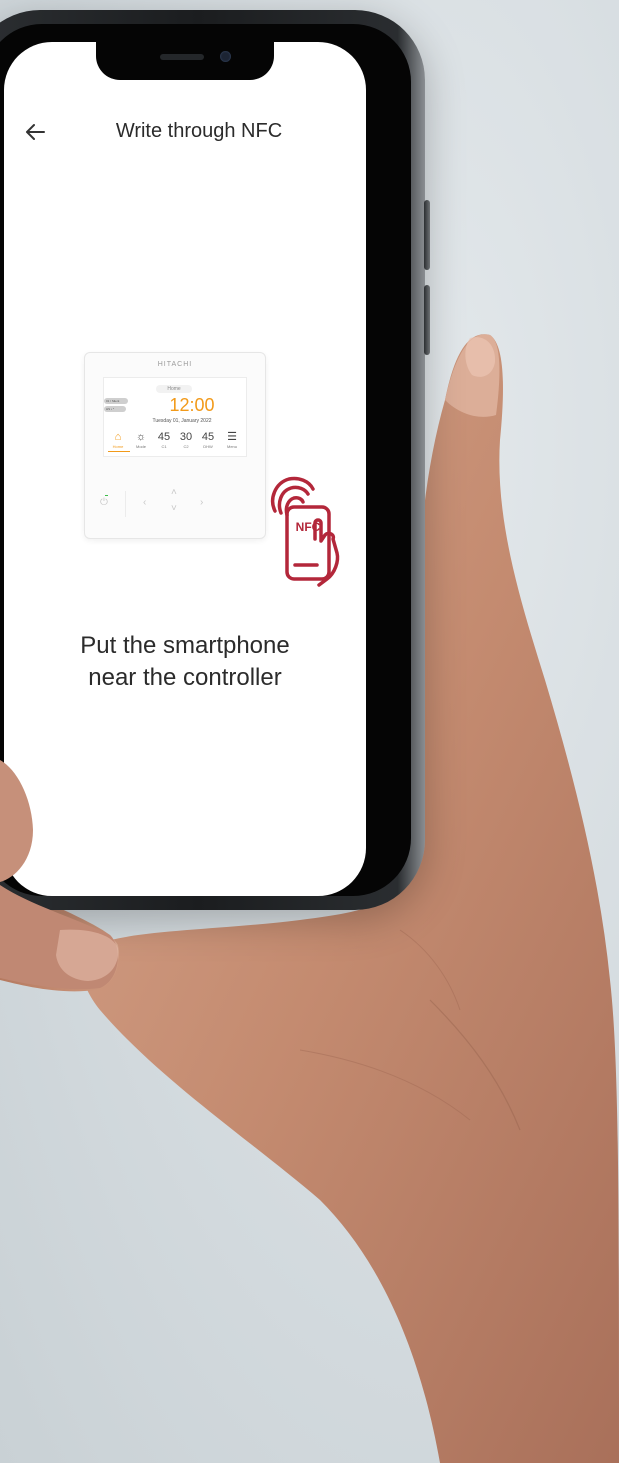 The image size is (619, 1463). I want to click on divider, so click(125, 504).